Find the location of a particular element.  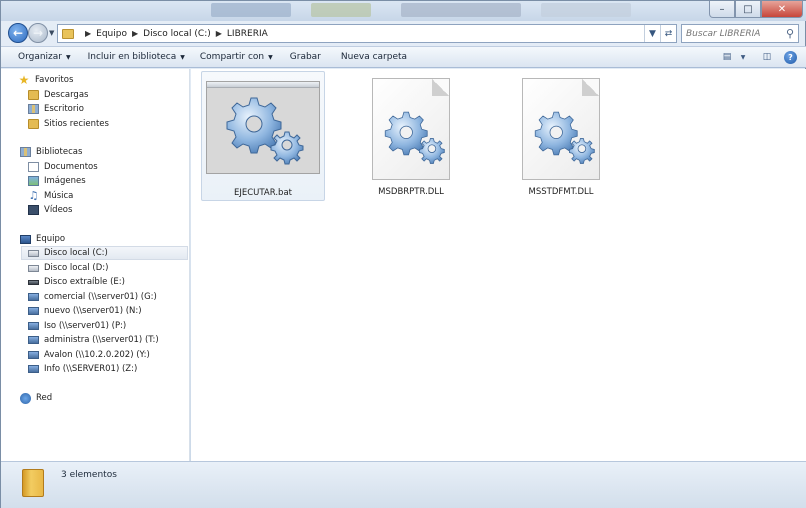

back-arrow-icon: ← is located at coordinates (18, 33).